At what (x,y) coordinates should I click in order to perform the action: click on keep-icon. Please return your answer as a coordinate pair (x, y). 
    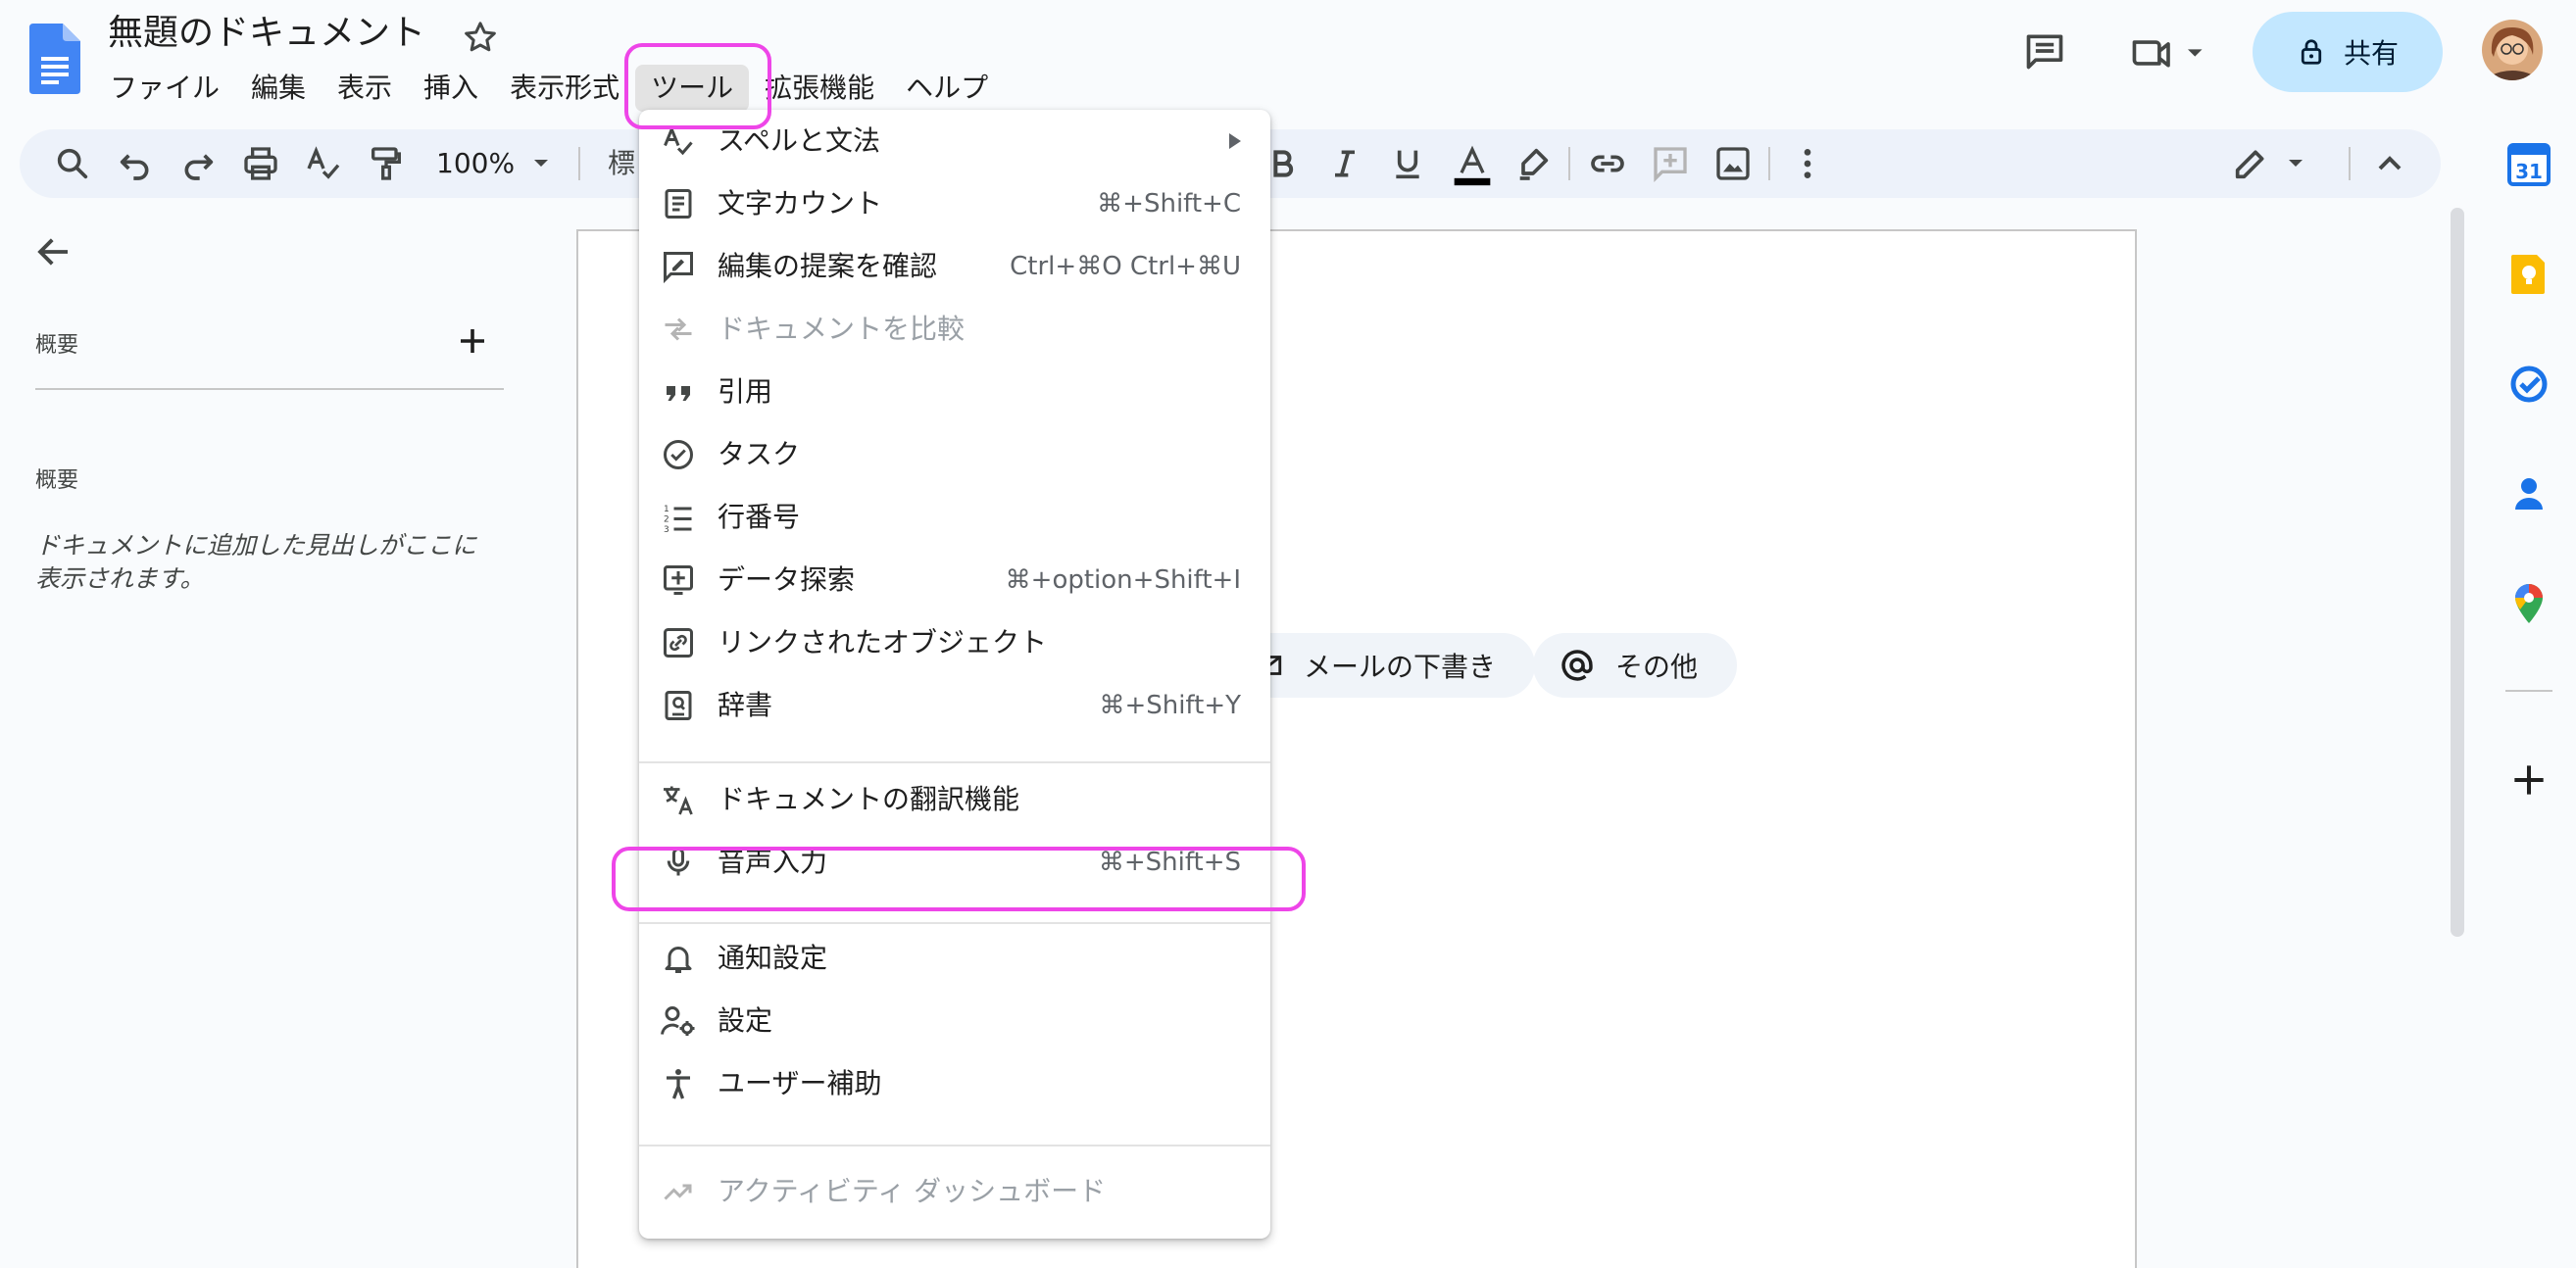
    Looking at the image, I should click on (2529, 274).